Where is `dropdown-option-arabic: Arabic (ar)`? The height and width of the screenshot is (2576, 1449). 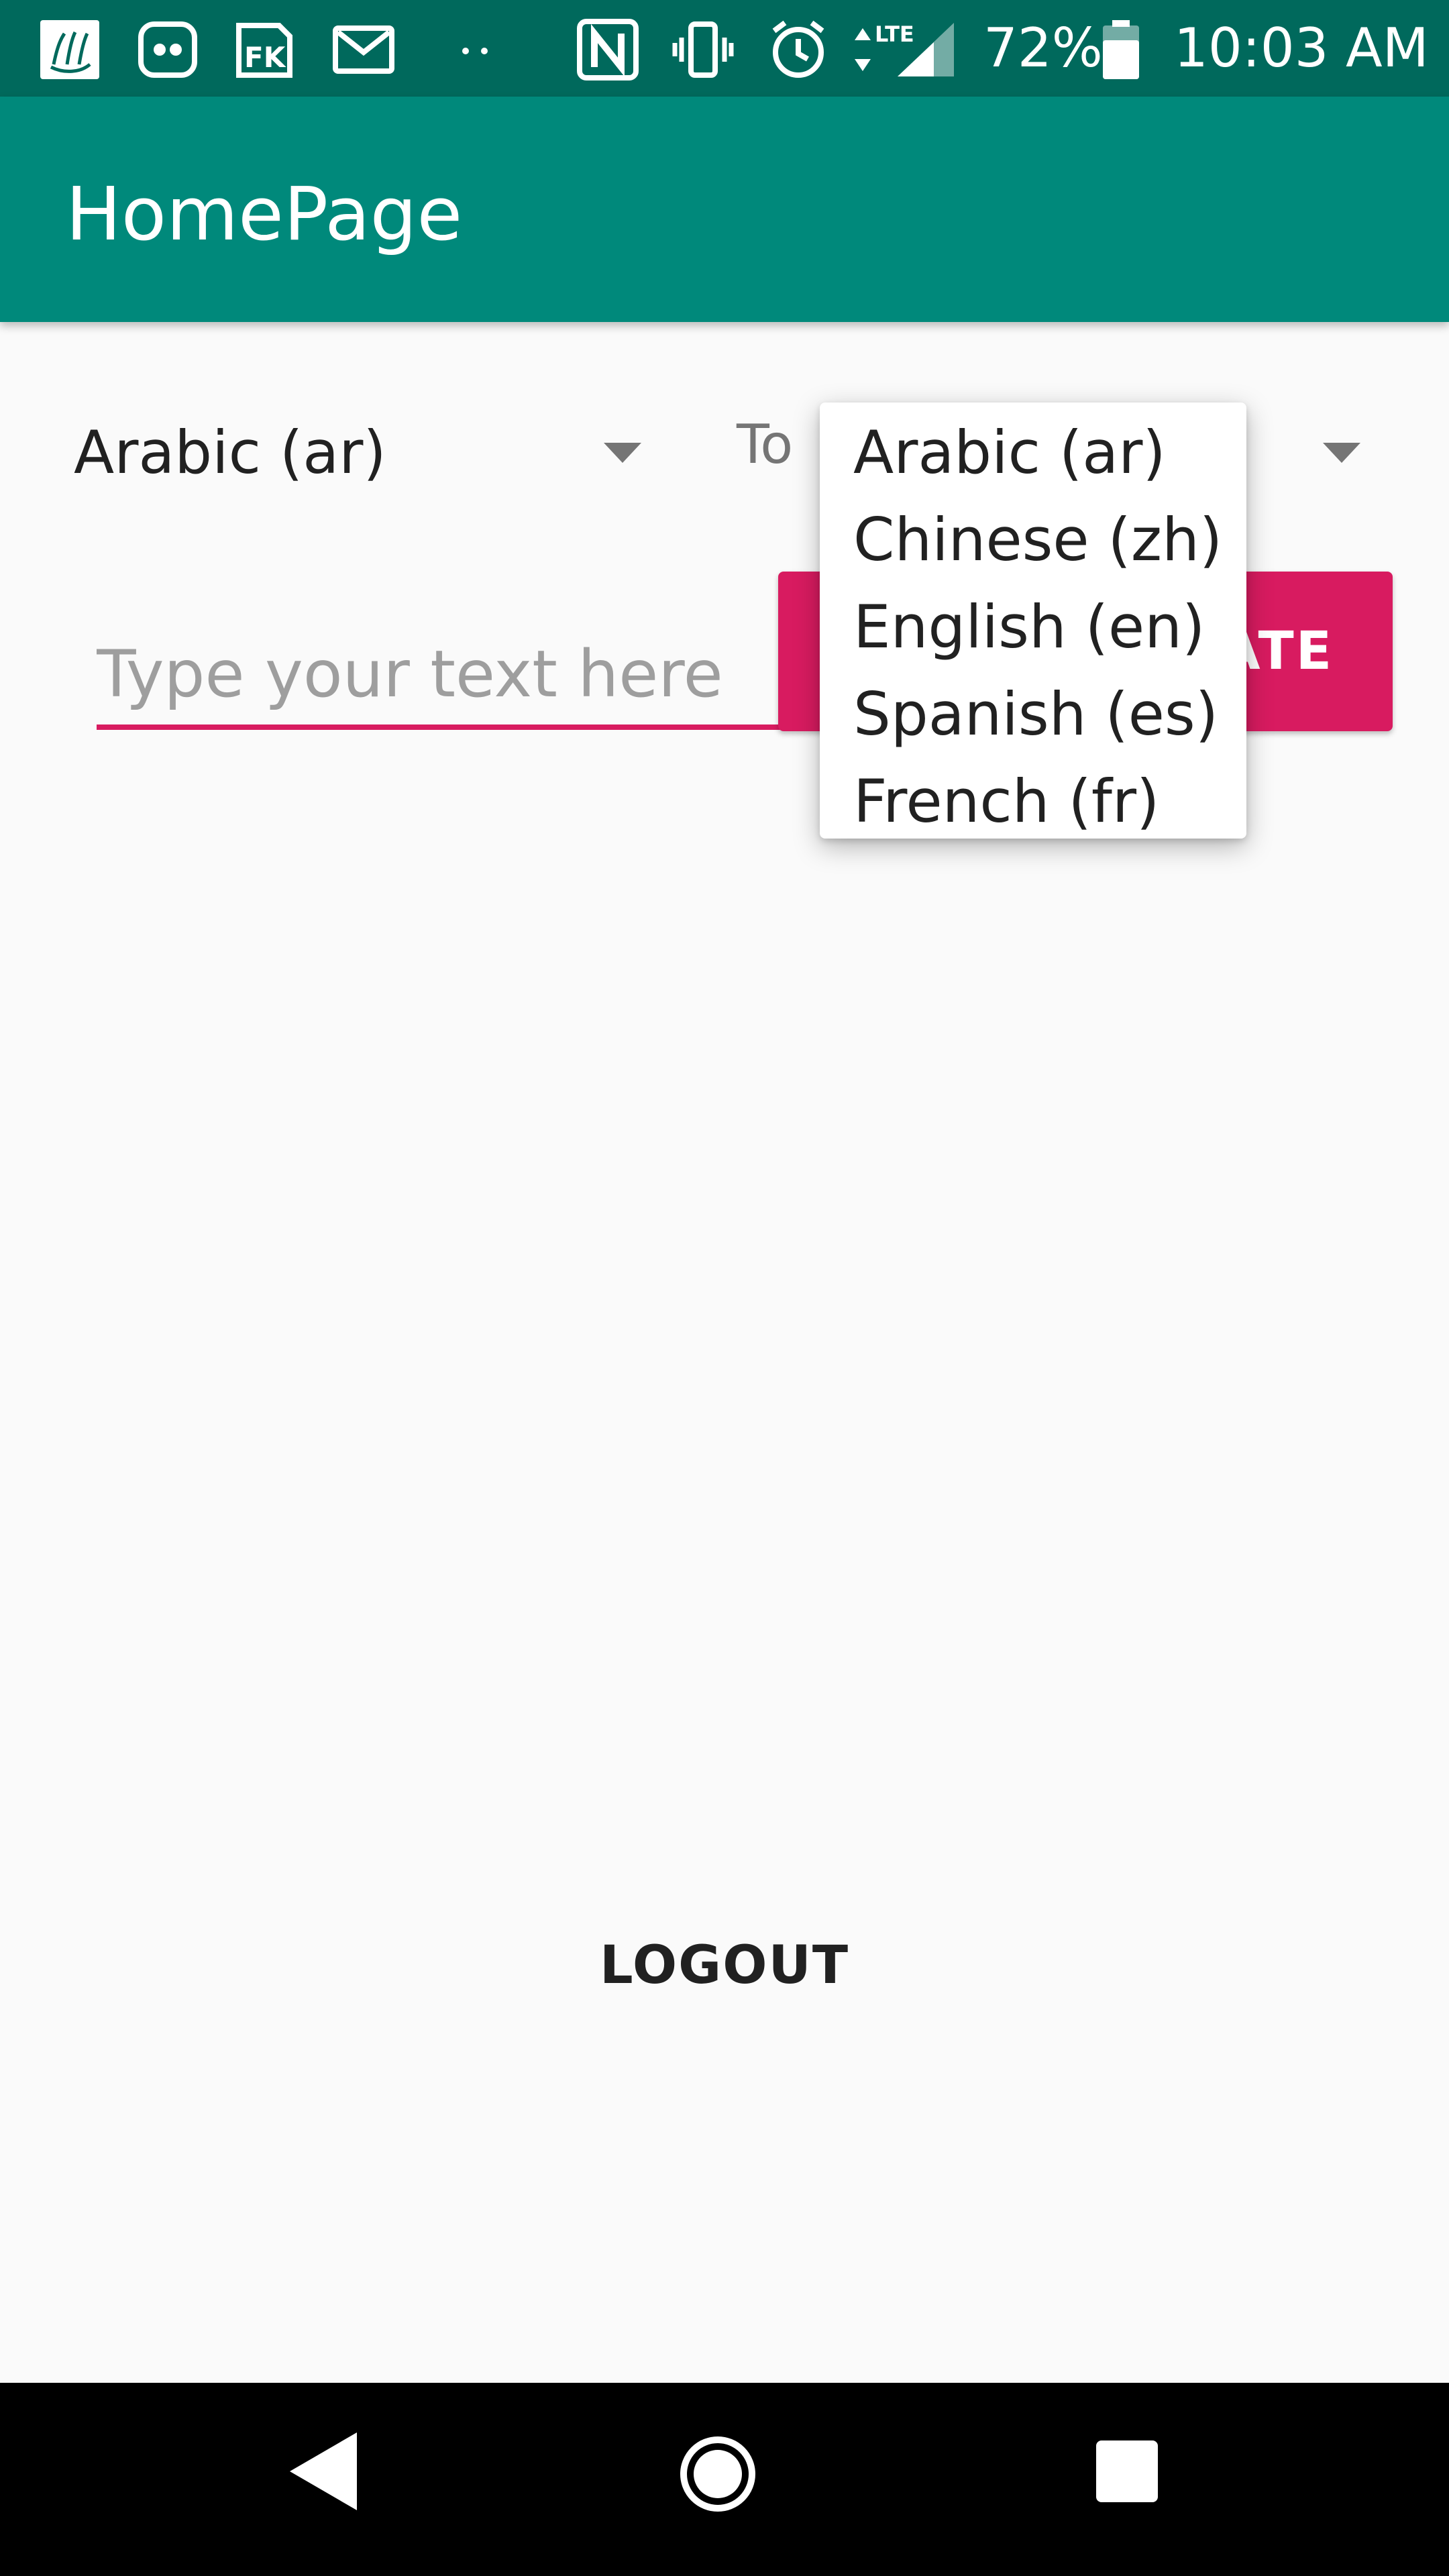 dropdown-option-arabic: Arabic (ar) is located at coordinates (1033, 452).